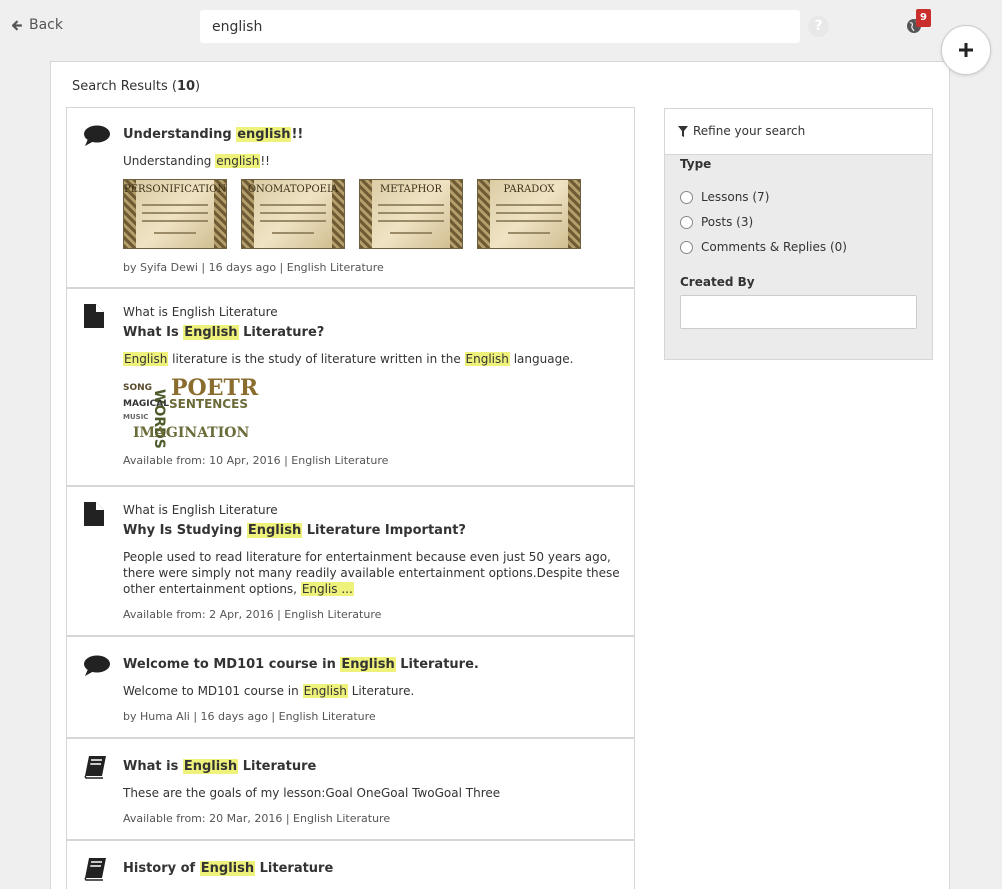 The width and height of the screenshot is (1002, 889). Describe the element at coordinates (373, 868) in the screenshot. I see `result-title: History of English Literature` at that location.